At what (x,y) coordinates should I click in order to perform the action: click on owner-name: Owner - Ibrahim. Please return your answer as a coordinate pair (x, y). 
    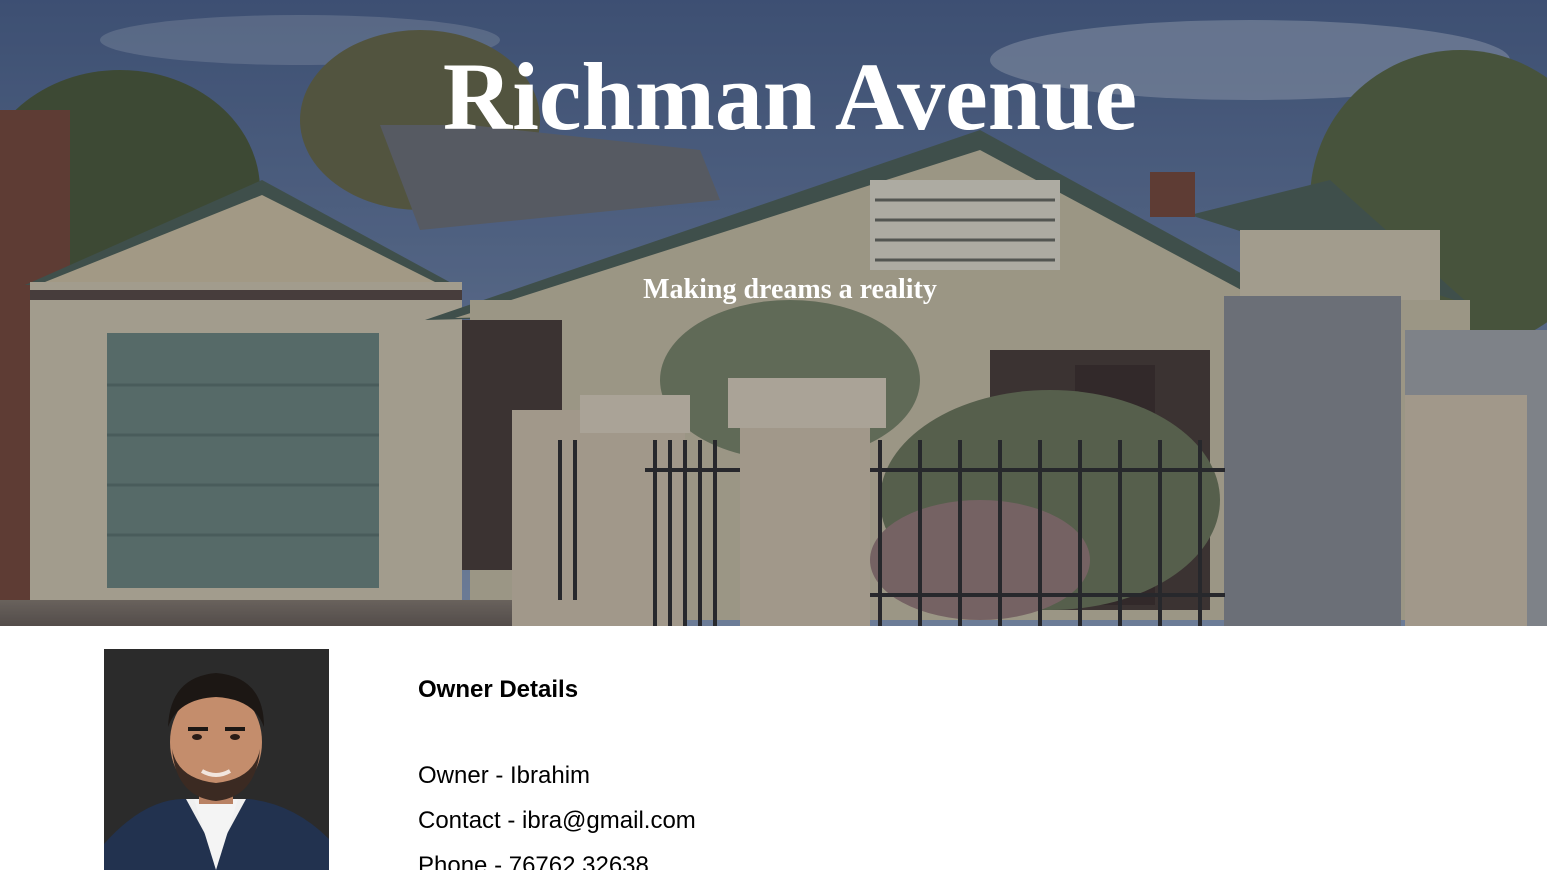
    Looking at the image, I should click on (504, 775).